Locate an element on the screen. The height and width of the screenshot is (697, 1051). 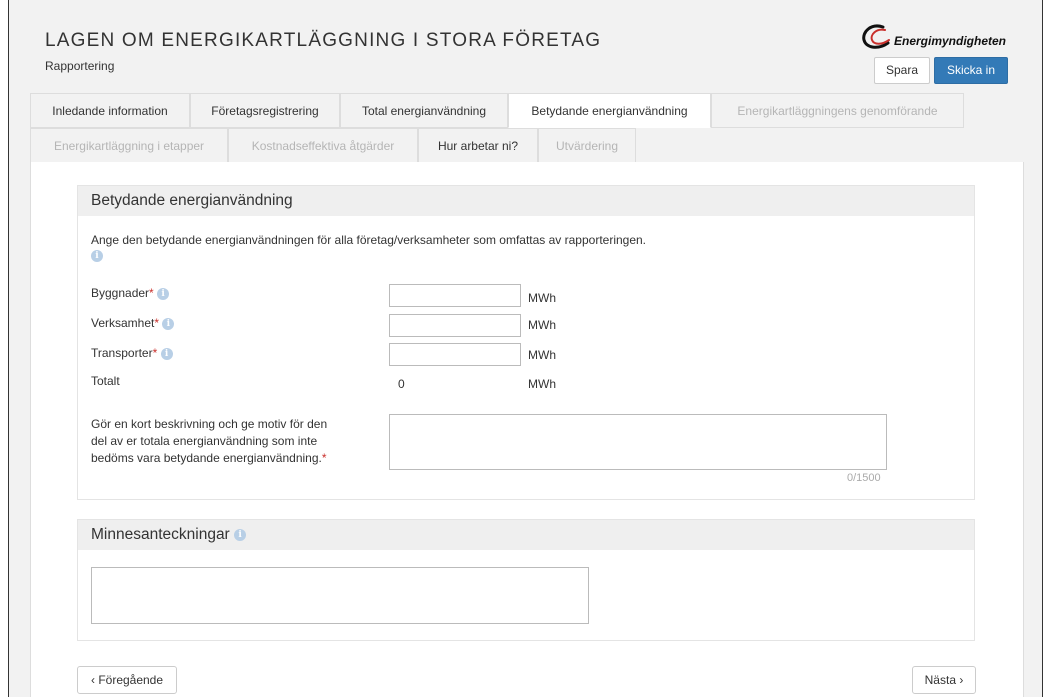
total-value: 0 is located at coordinates (401, 384).